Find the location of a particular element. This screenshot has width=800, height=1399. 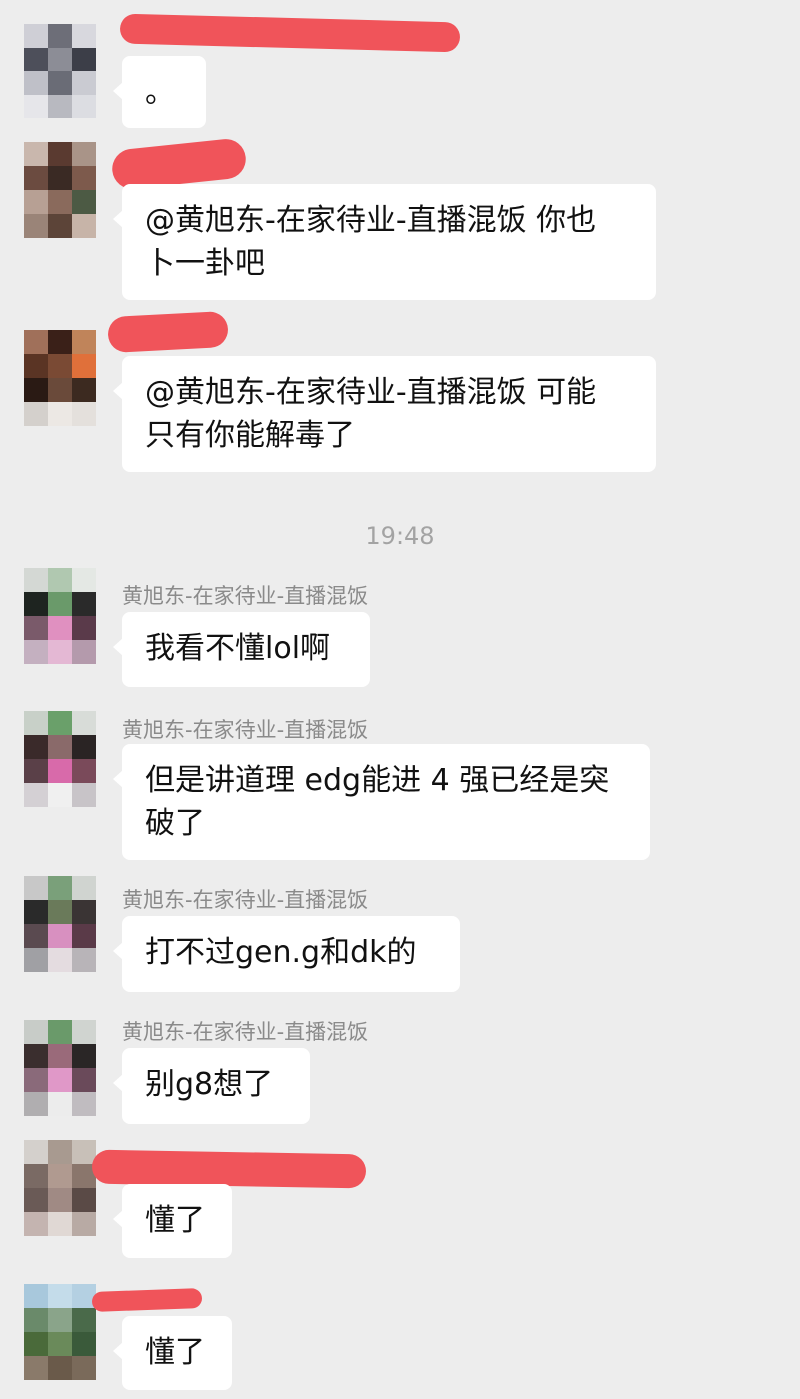

message-bubble: @黄旭东-在家待业-直播混饭 可能 只有你能解毒了 is located at coordinates (384, 414).